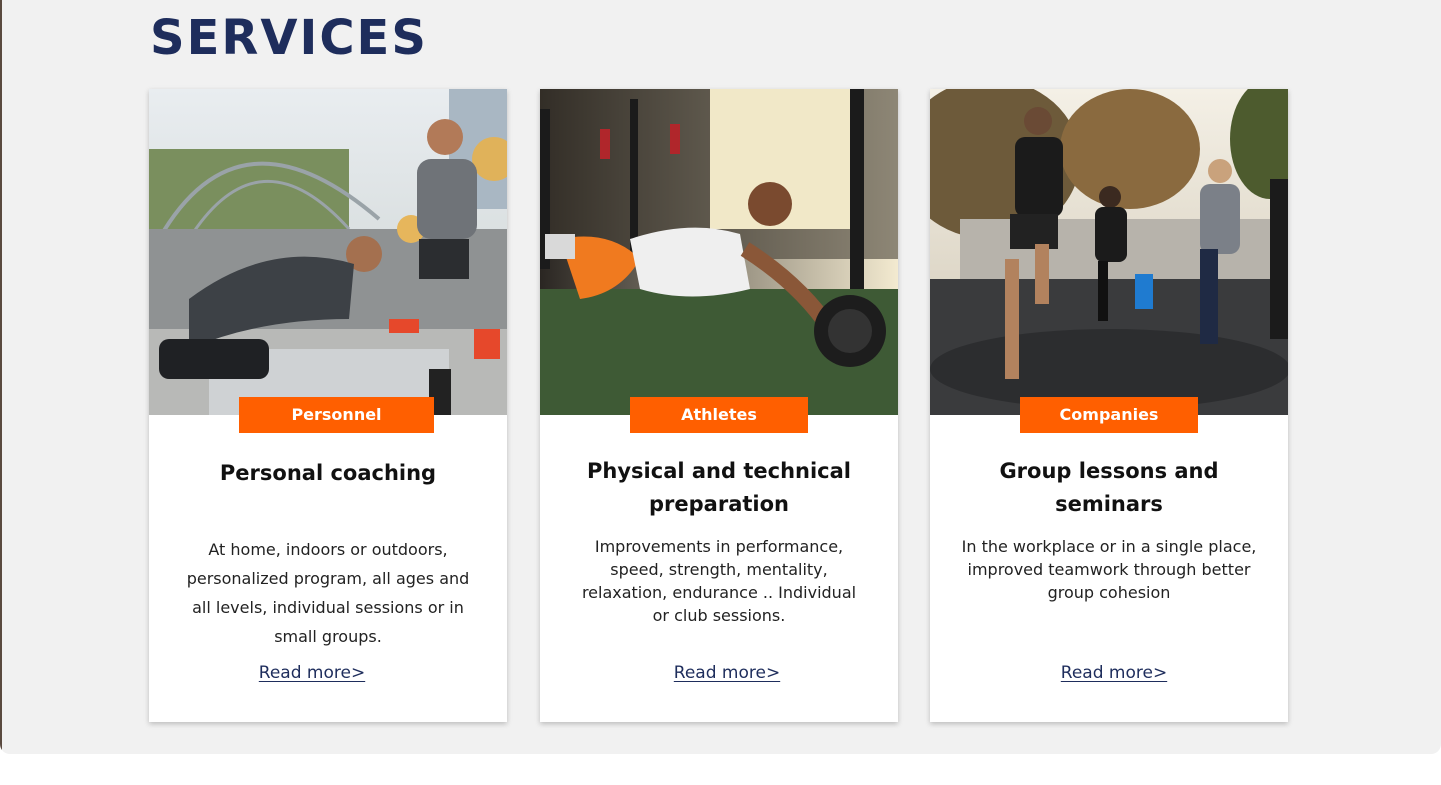 The image size is (1441, 785). I want to click on section-title: SERVICES, so click(289, 38).